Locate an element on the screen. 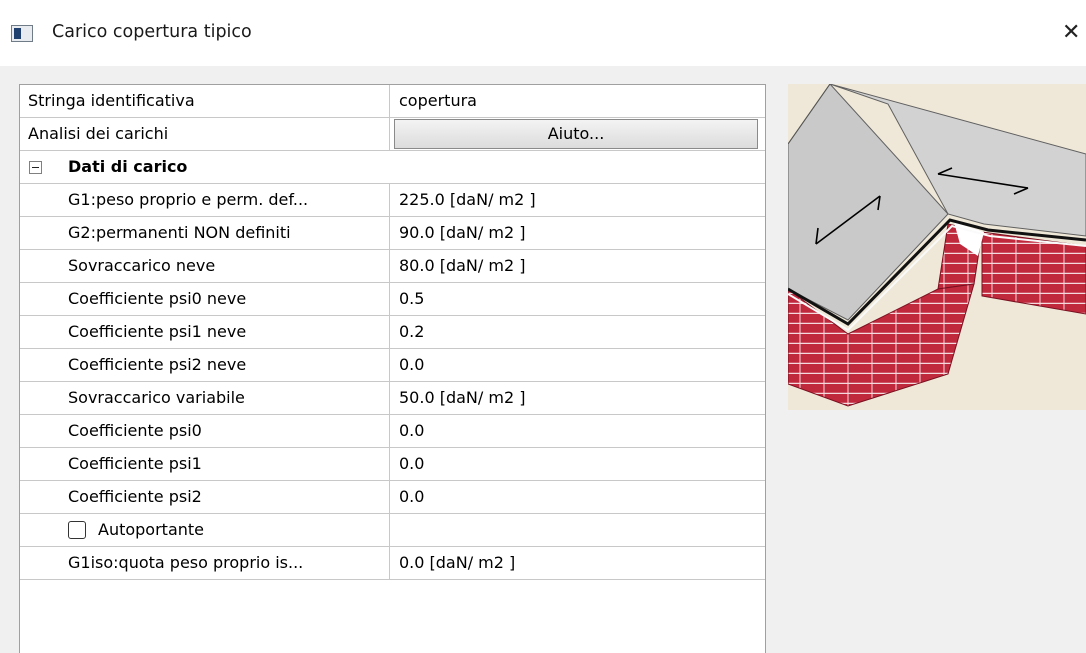 The image size is (1086, 653). roof-load-illustration-icon is located at coordinates (937, 245).